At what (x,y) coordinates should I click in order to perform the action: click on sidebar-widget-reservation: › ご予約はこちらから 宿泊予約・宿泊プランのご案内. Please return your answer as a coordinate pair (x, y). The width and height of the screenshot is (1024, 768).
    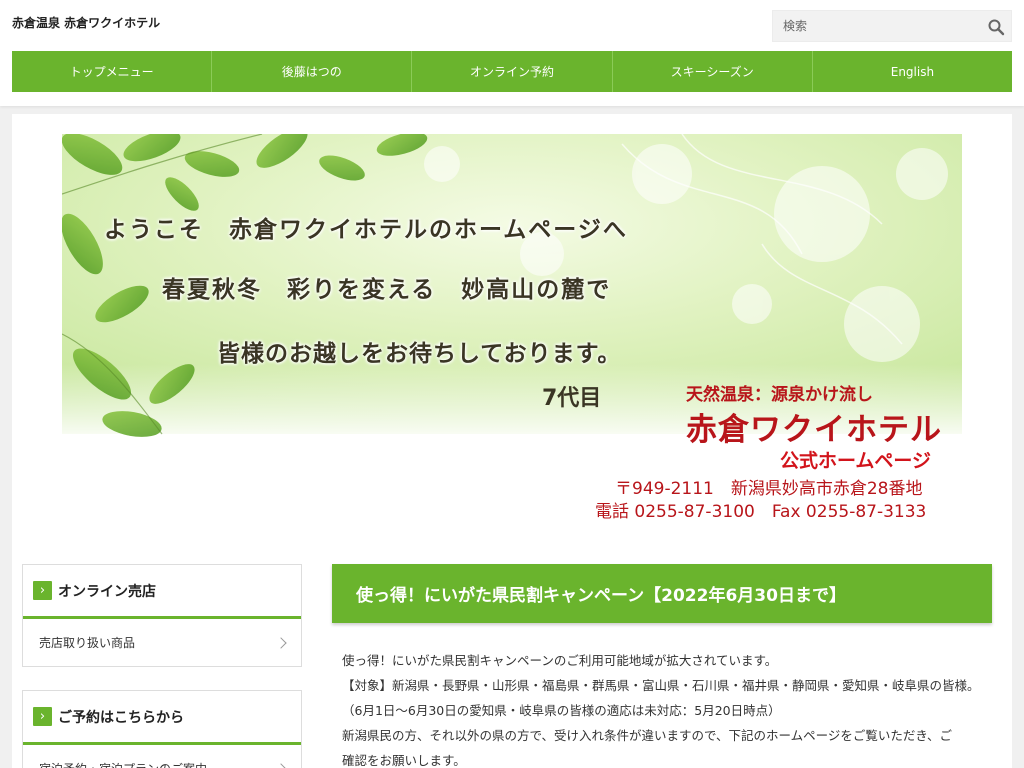
    Looking at the image, I should click on (162, 729).